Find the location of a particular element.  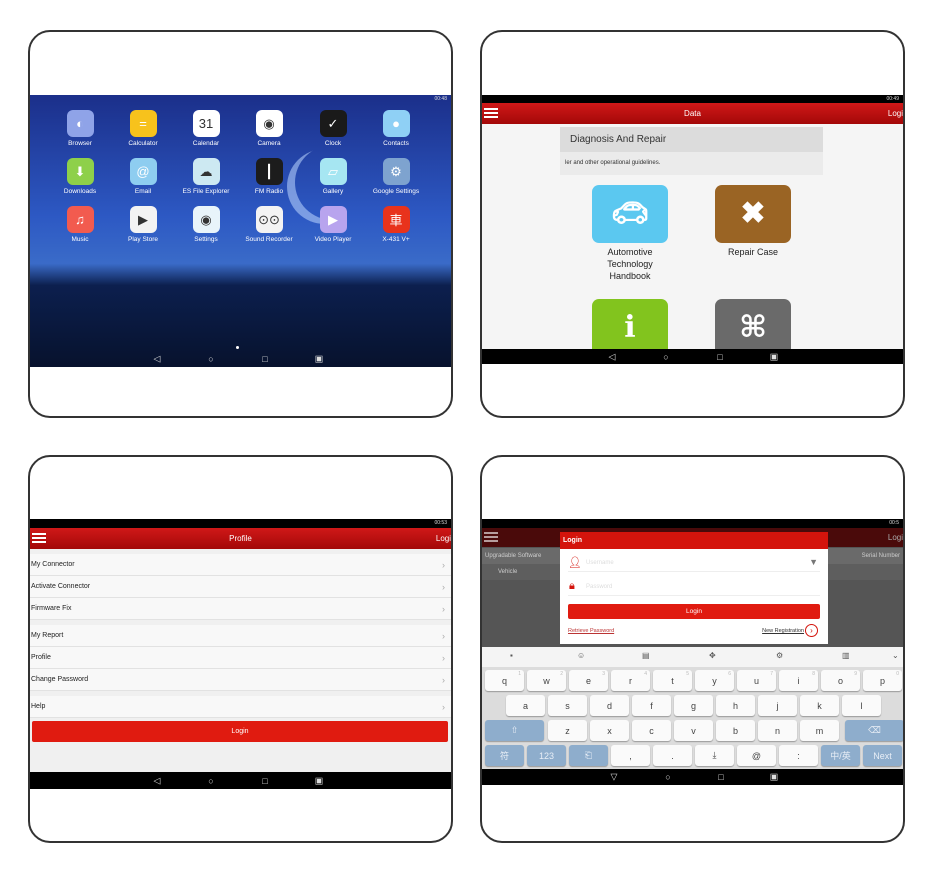

profile-item-help: Help › is located at coordinates (240, 707).